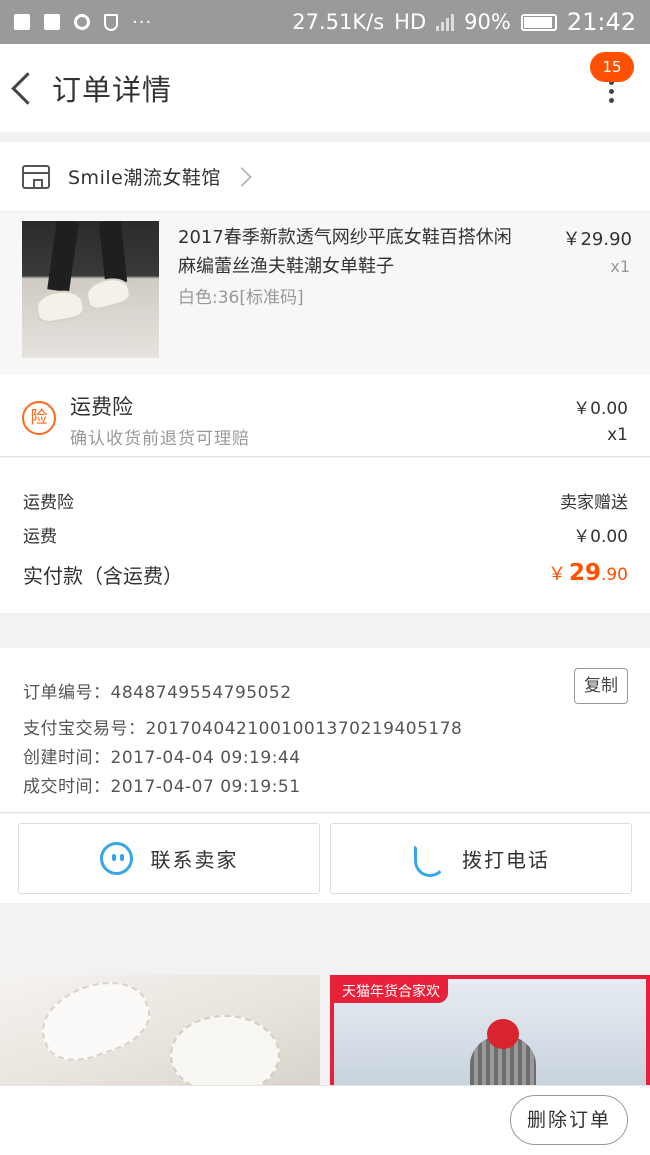 This screenshot has width=650, height=1155. I want to click on record-icon, so click(82, 22).